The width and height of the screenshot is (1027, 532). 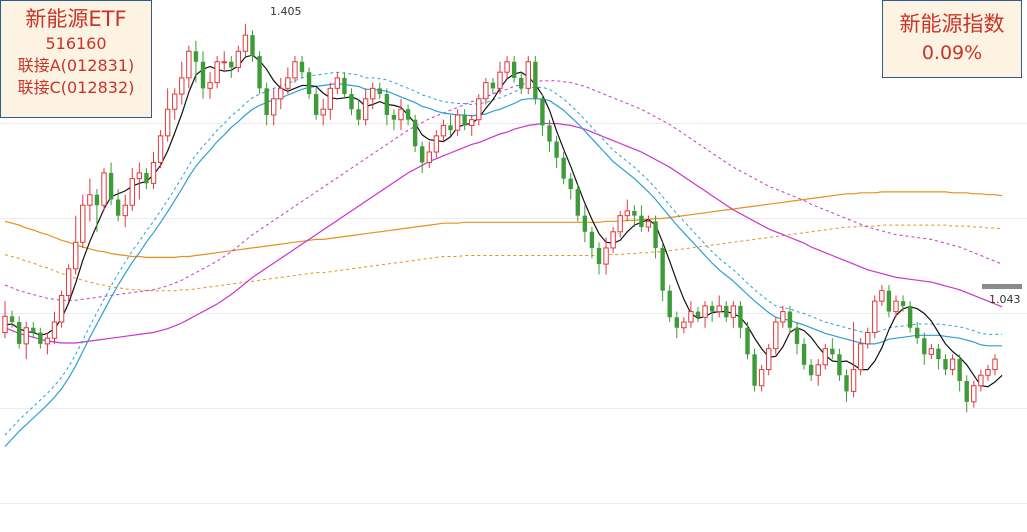 I want to click on link-fund-a: 联接A(012831), so click(x=76, y=65).